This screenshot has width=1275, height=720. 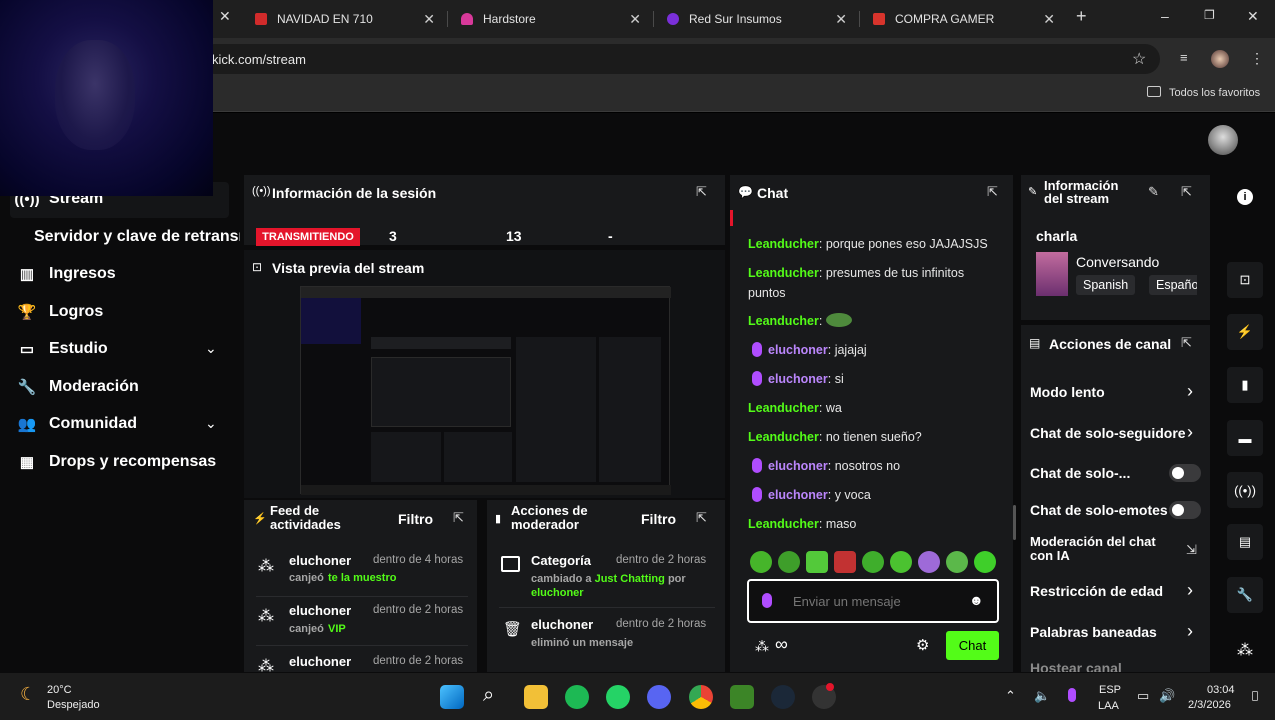 What do you see at coordinates (1081, 16) in the screenshot?
I see `new-tab-icon: +` at bounding box center [1081, 16].